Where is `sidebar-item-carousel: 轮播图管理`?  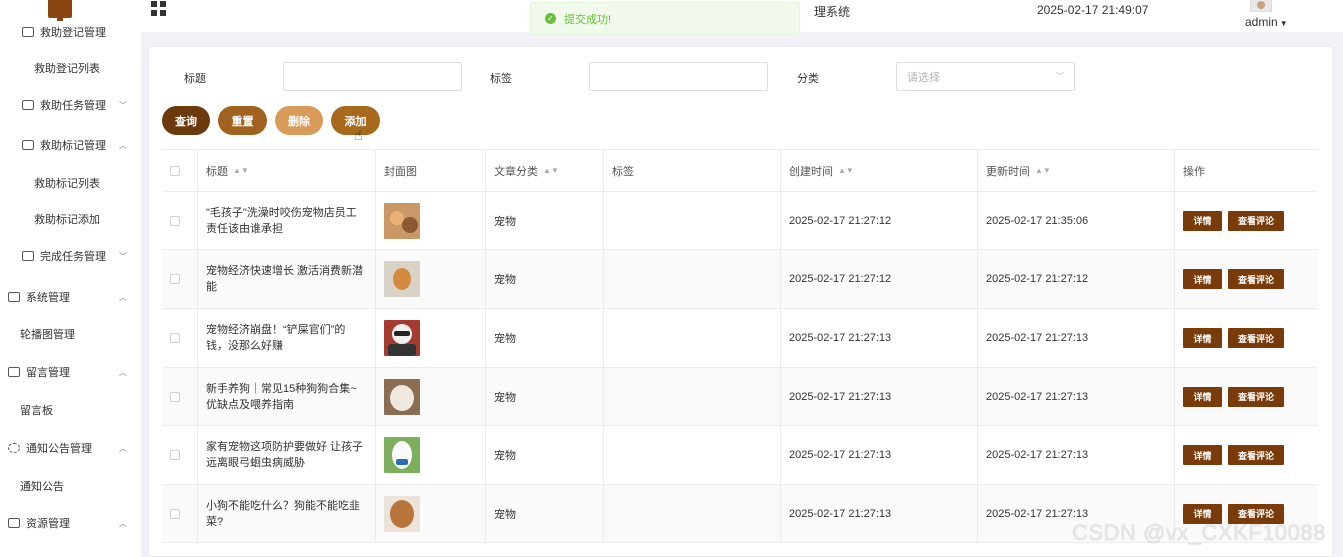
sidebar-item-carousel: 轮播图管理 is located at coordinates (80, 334).